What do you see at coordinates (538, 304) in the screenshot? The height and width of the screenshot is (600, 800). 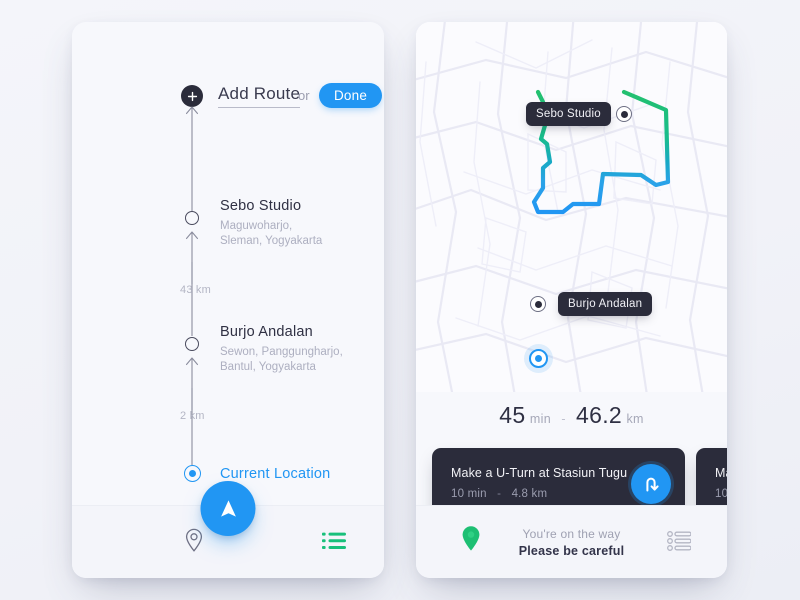 I see `map-marker-burjo-andalan` at bounding box center [538, 304].